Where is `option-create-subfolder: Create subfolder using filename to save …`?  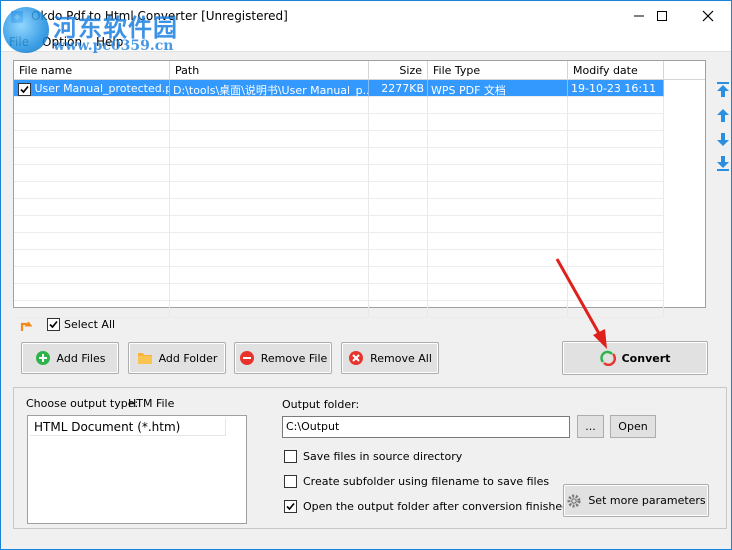
option-create-subfolder: Create subfolder using filename to save … is located at coordinates (416, 481).